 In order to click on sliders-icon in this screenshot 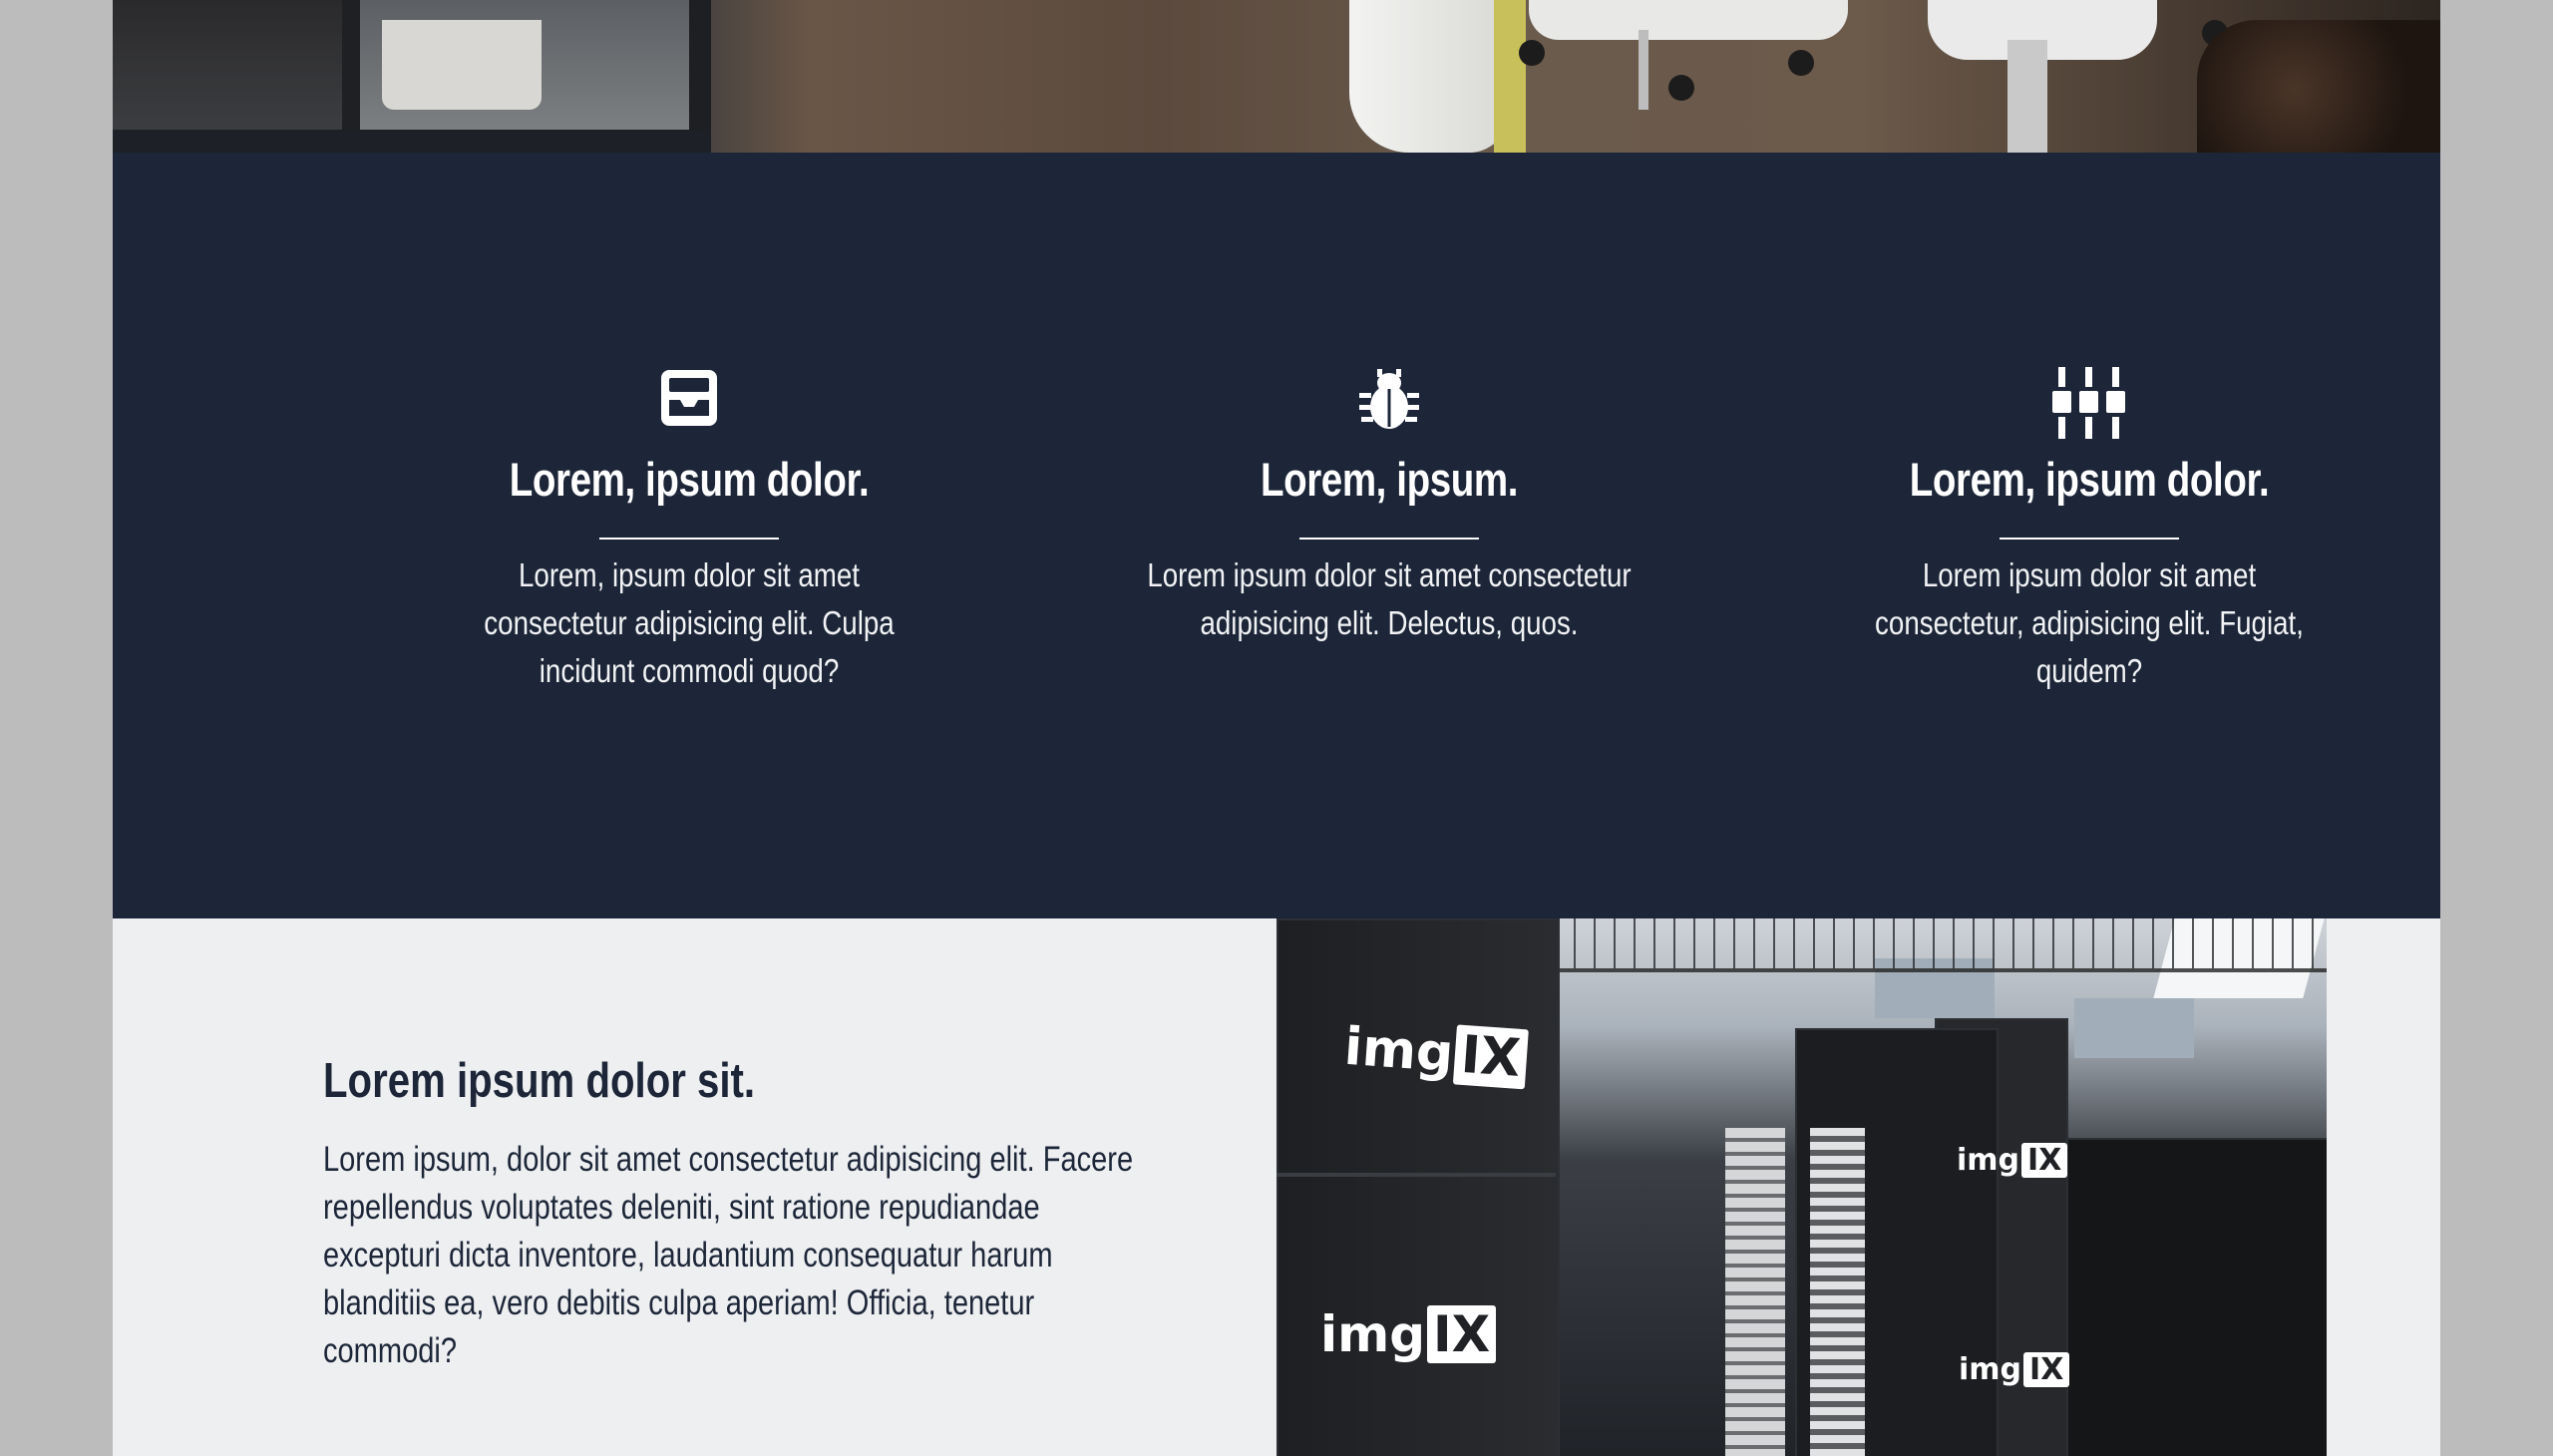, I will do `click(2089, 403)`.